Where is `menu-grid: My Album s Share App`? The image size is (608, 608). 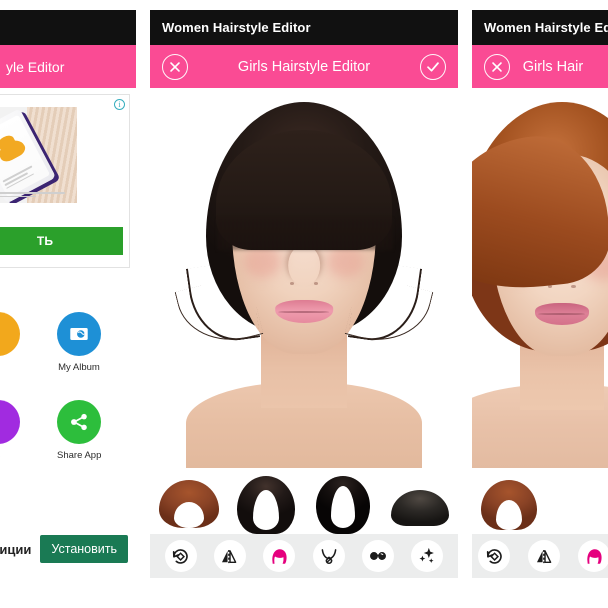
menu-grid: My Album s Share App is located at coordinates (68, 402).